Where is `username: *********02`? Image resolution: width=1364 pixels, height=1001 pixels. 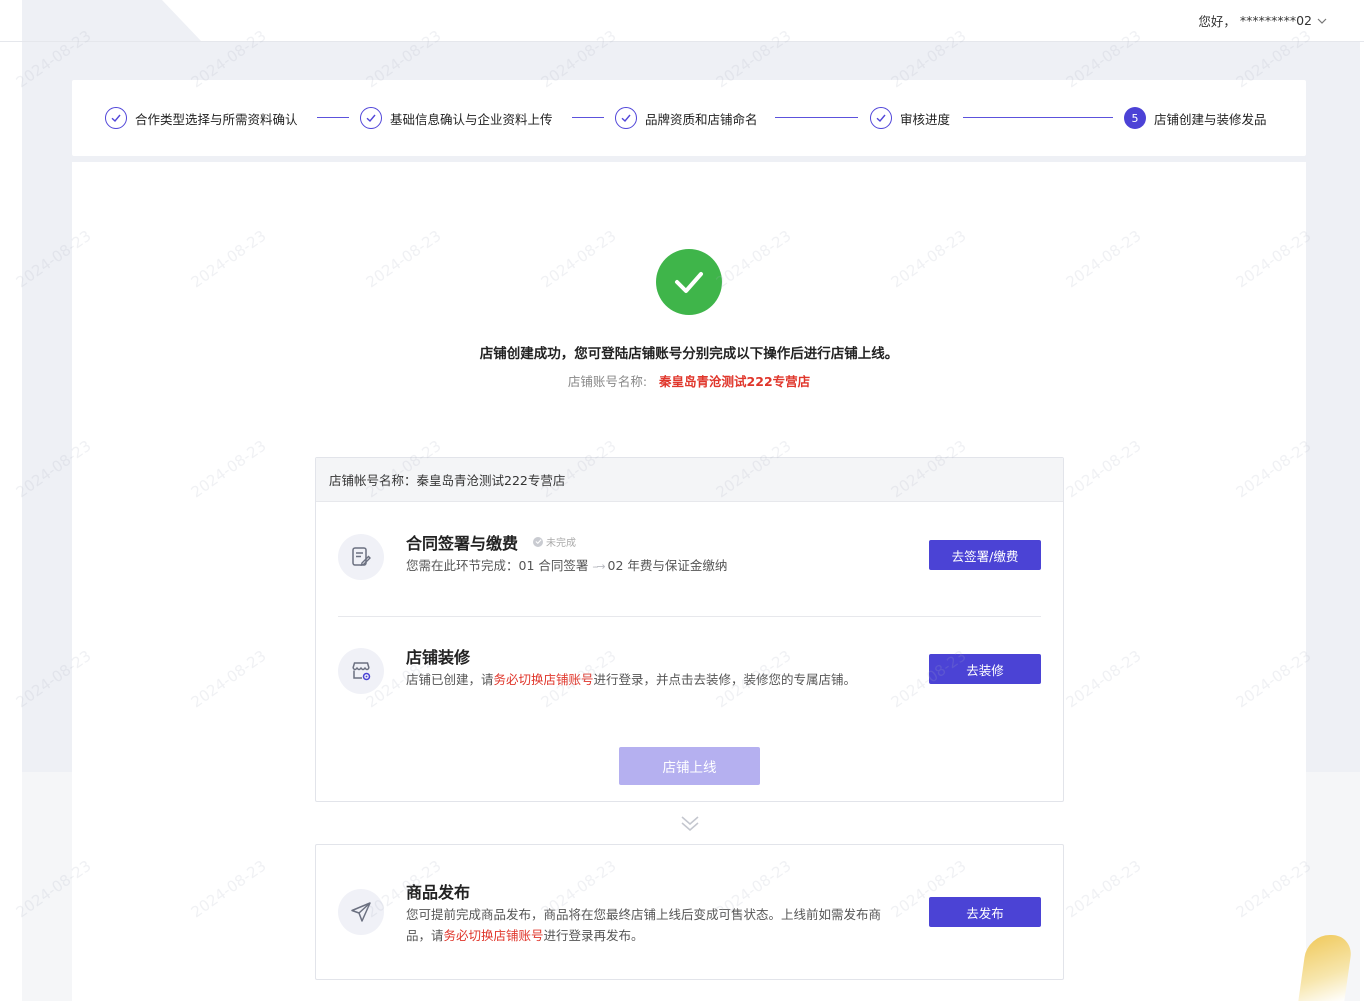
username: *********02 is located at coordinates (1275, 20).